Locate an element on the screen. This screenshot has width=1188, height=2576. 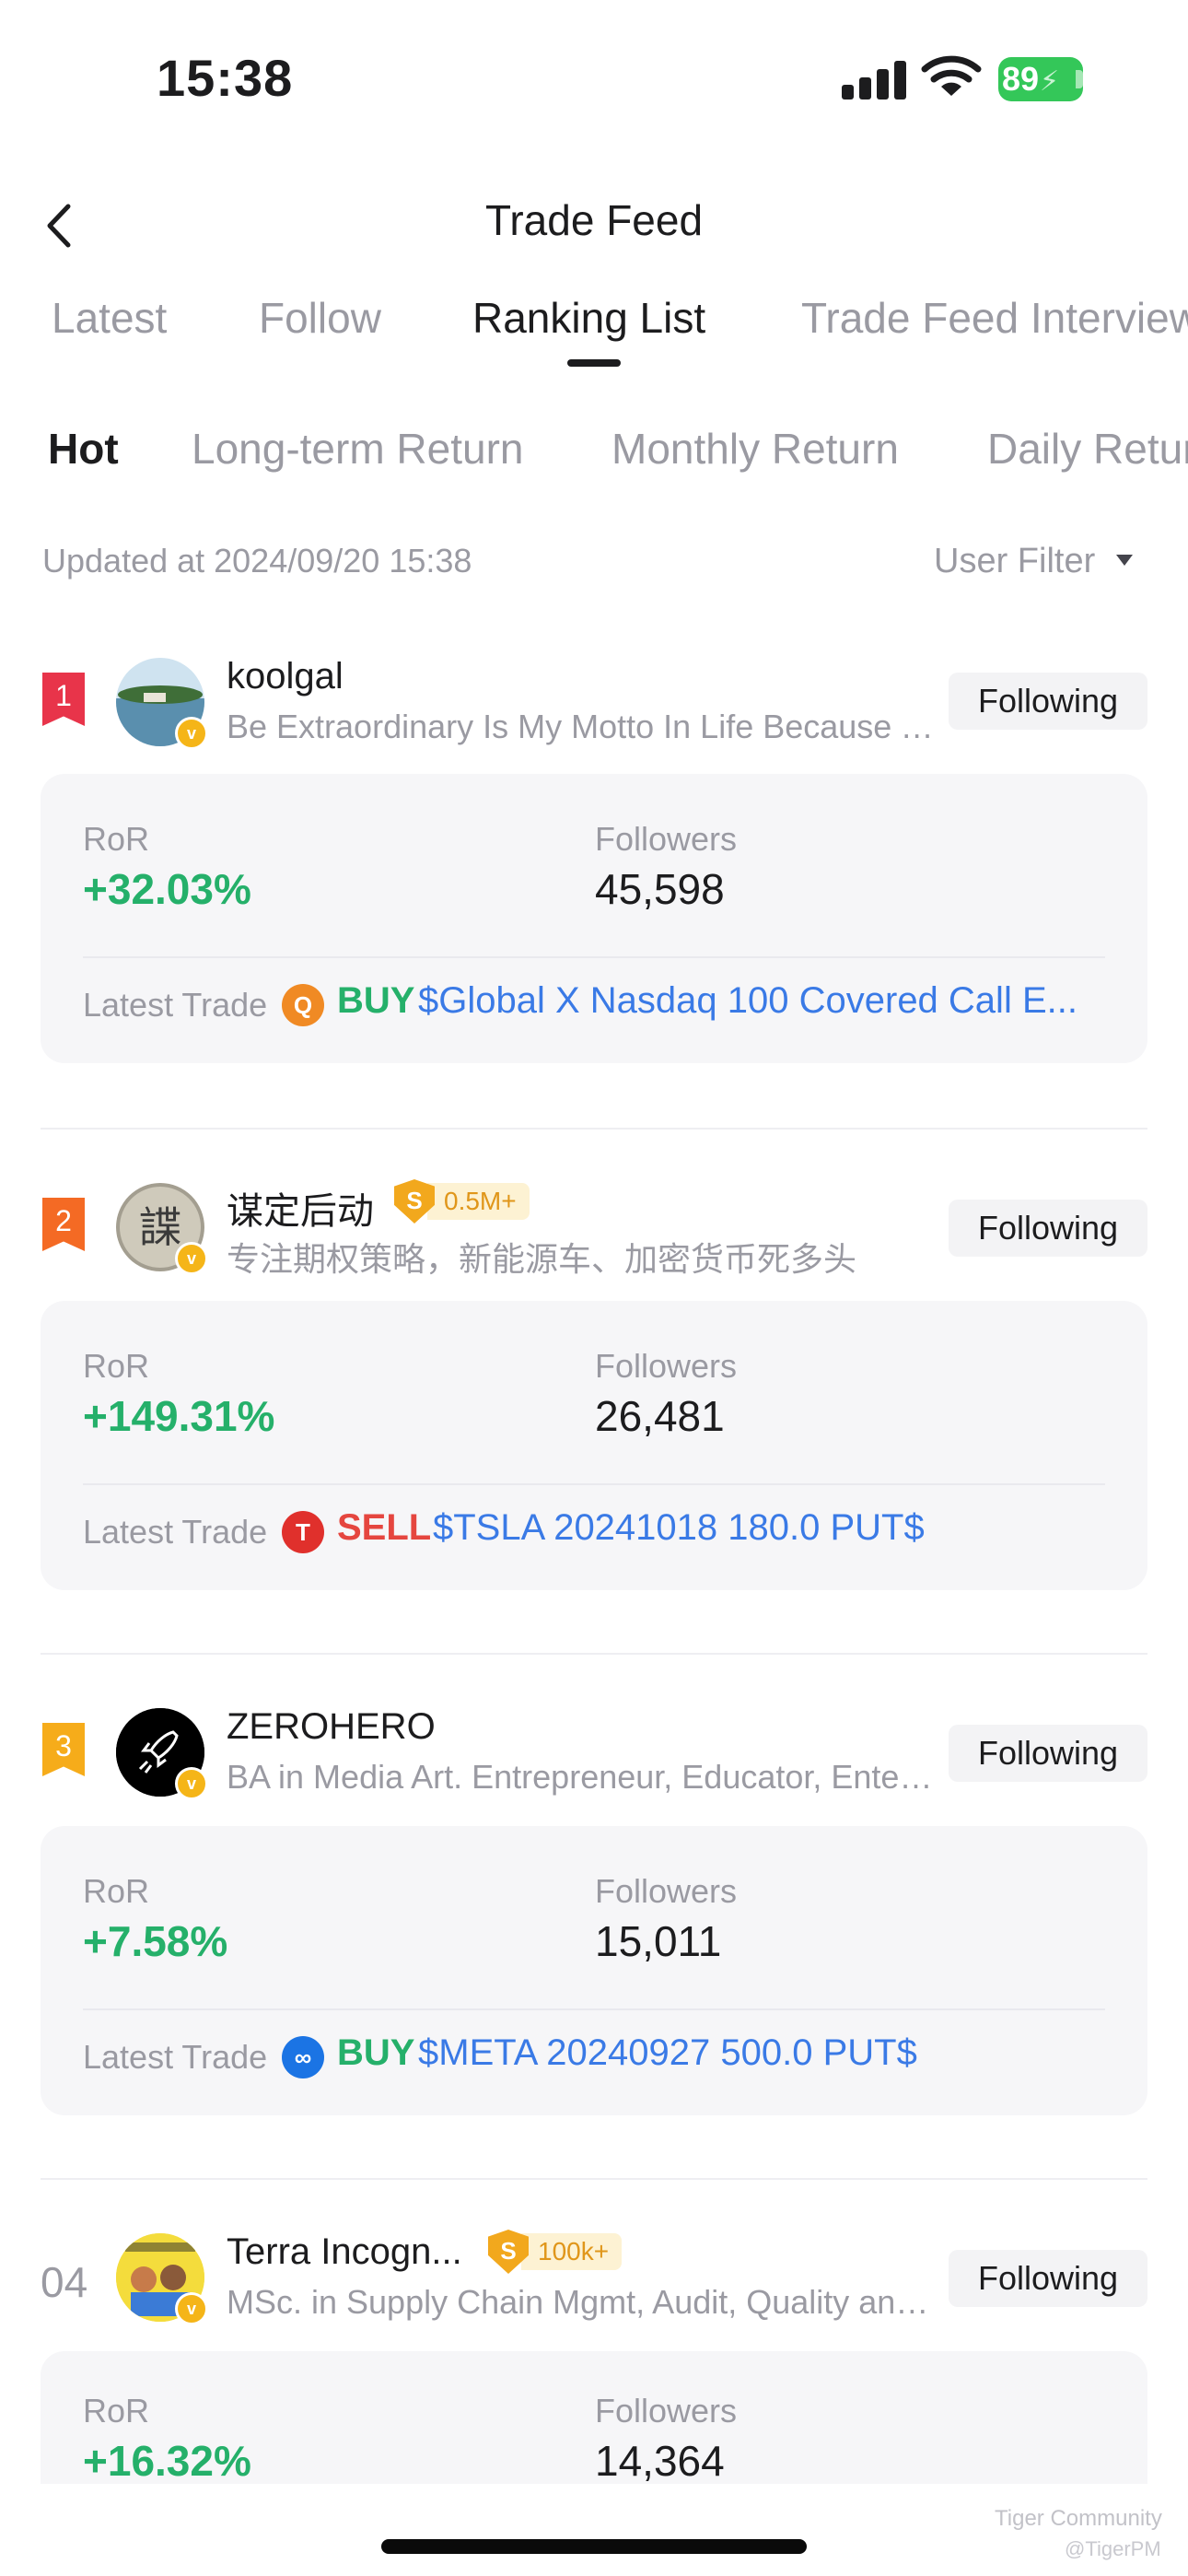
trade-action: SELL is located at coordinates (384, 1527).